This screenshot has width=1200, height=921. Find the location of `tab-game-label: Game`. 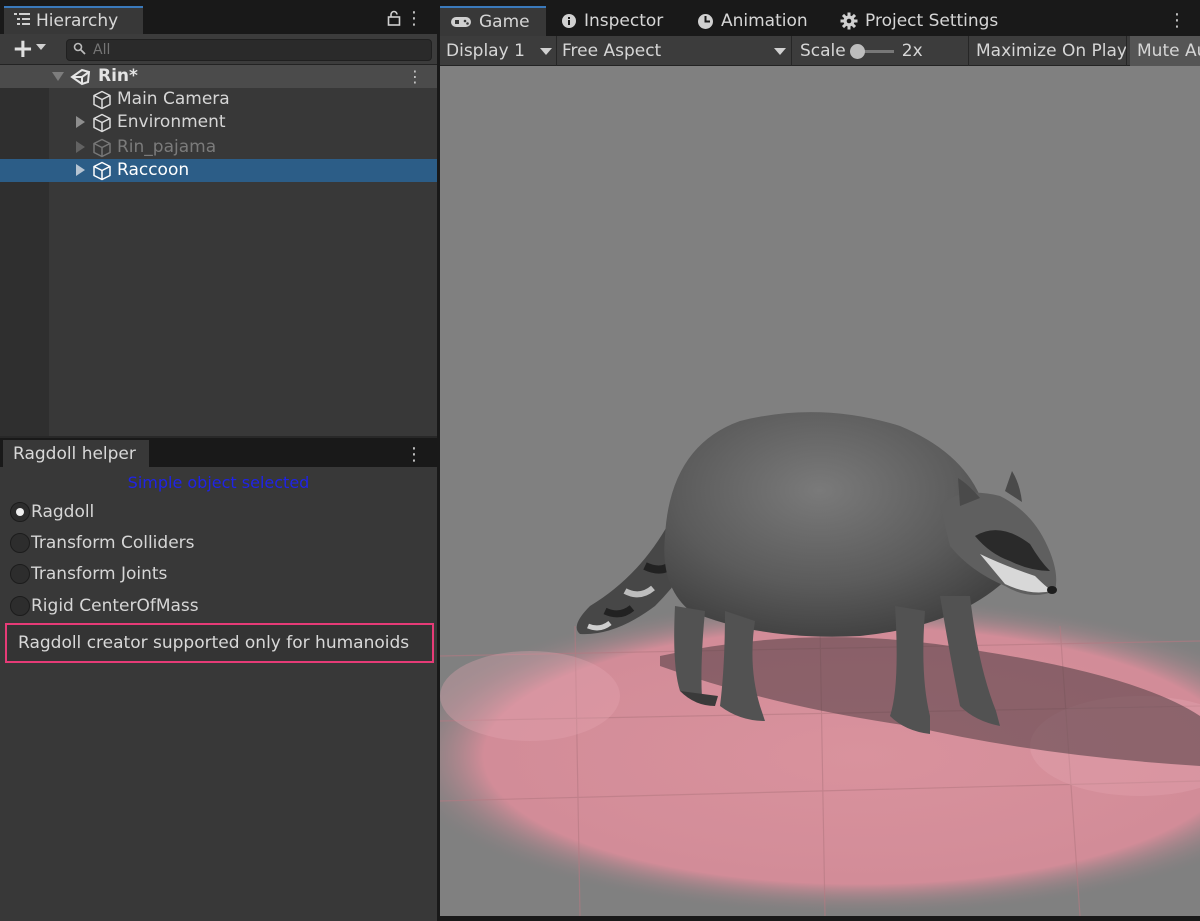

tab-game-label: Game is located at coordinates (504, 22).